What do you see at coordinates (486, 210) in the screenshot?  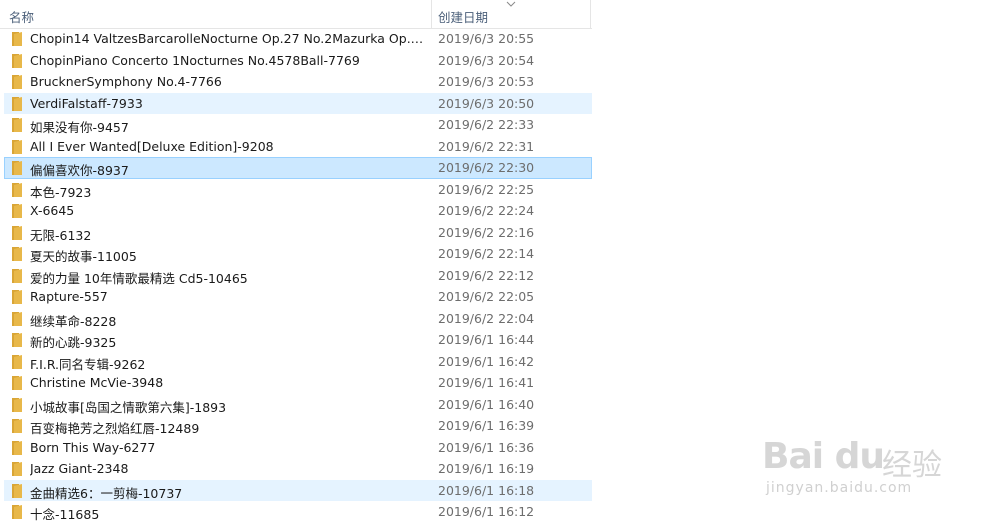 I see `file-date: 2019/6/2 22:24` at bounding box center [486, 210].